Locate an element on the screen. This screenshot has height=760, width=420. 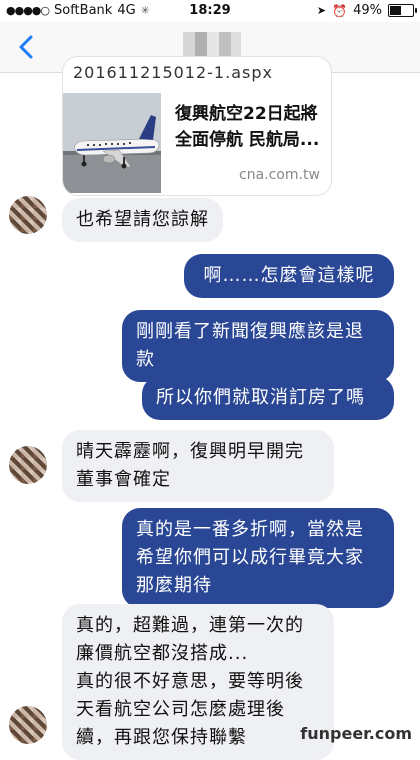
watermark: funpeer.com is located at coordinates (356, 733).